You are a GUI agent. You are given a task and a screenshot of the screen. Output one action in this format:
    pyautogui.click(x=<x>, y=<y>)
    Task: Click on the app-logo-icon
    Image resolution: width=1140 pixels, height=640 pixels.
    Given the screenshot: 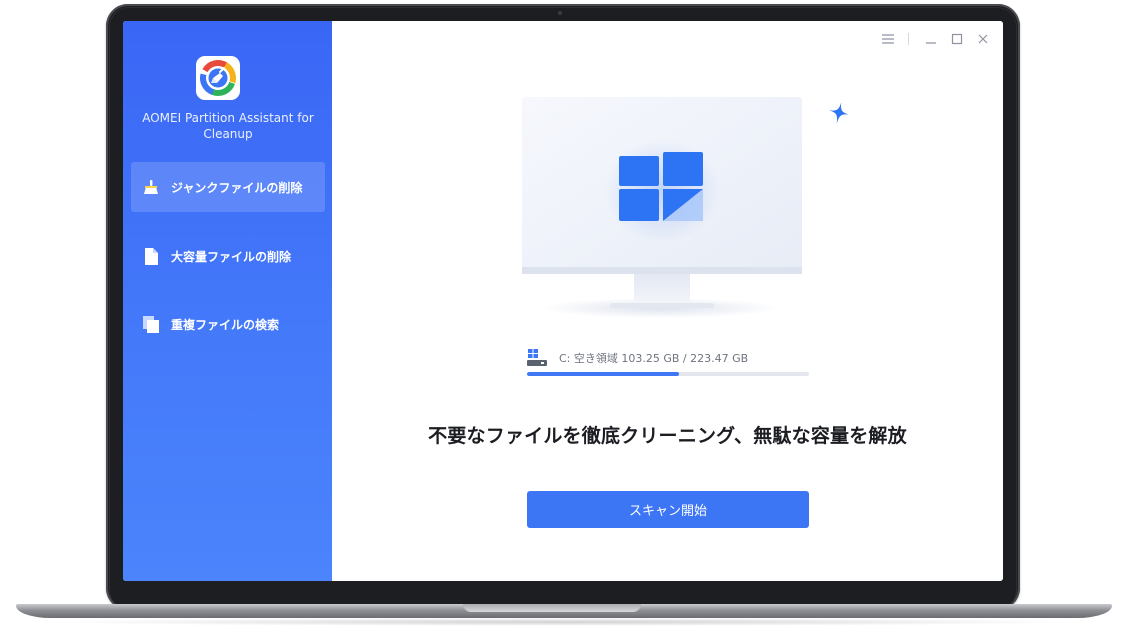 What is the action you would take?
    pyautogui.click(x=218, y=78)
    